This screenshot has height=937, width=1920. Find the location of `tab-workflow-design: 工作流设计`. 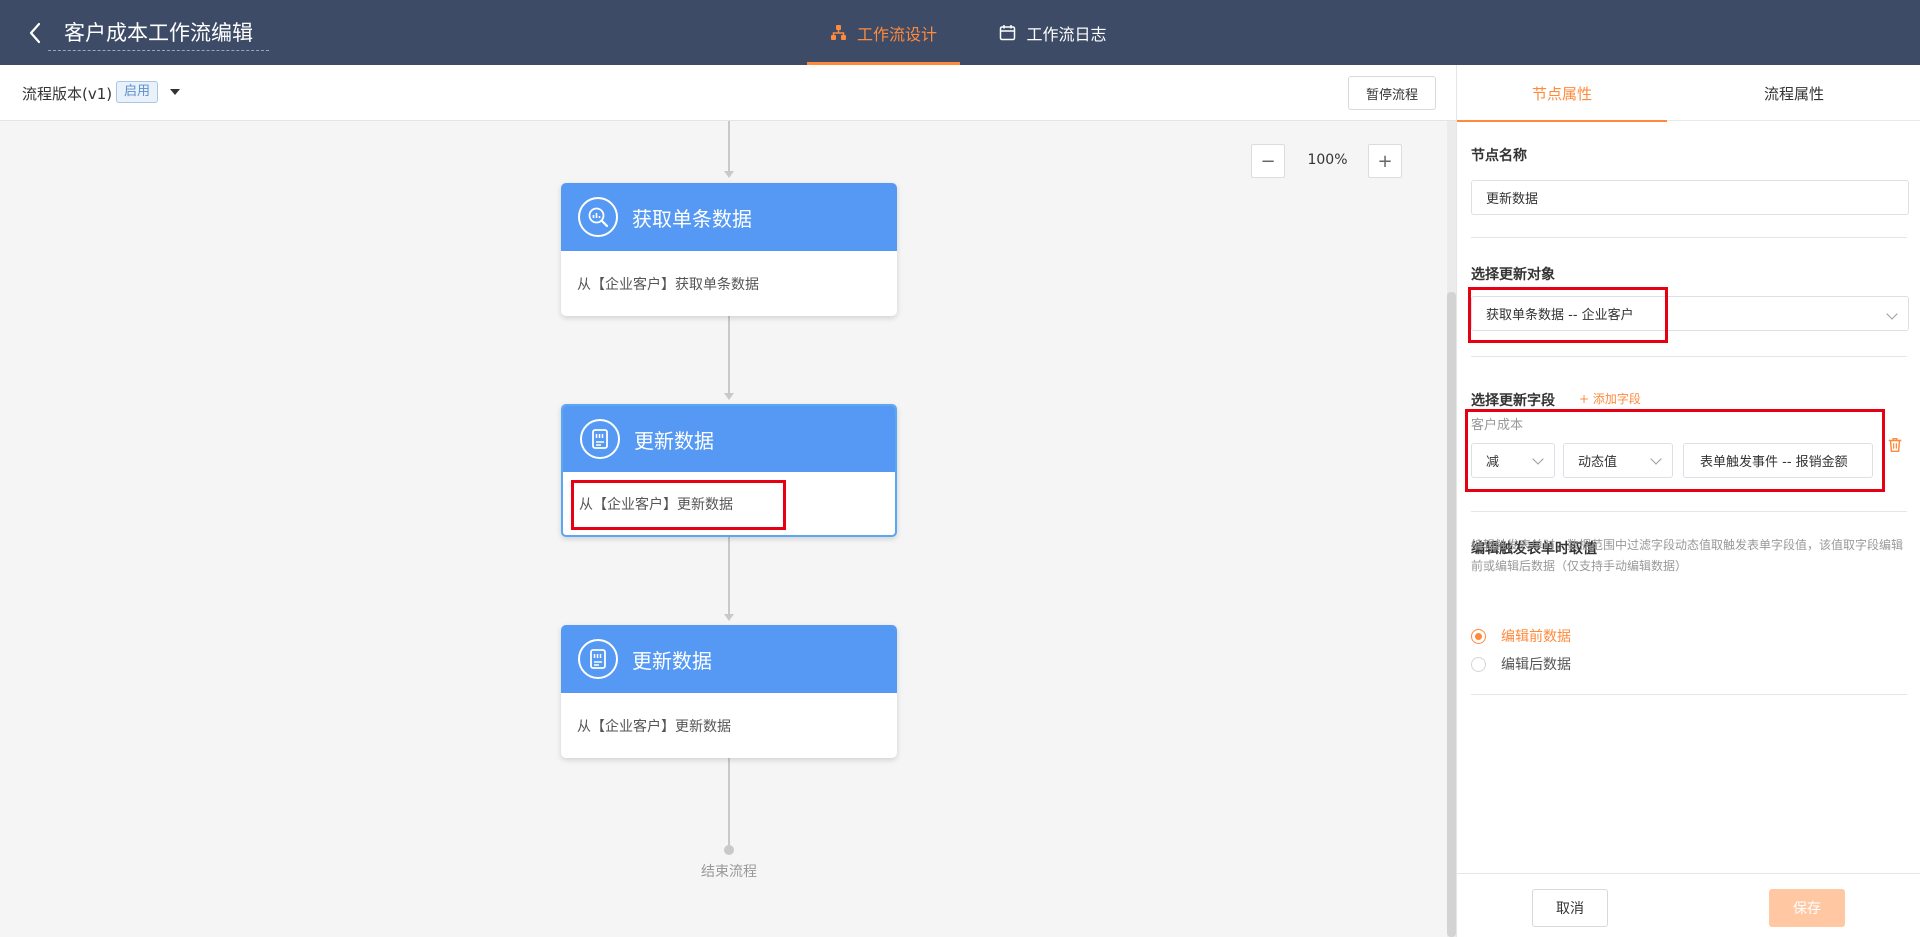

tab-workflow-design: 工作流设计 is located at coordinates (883, 32).